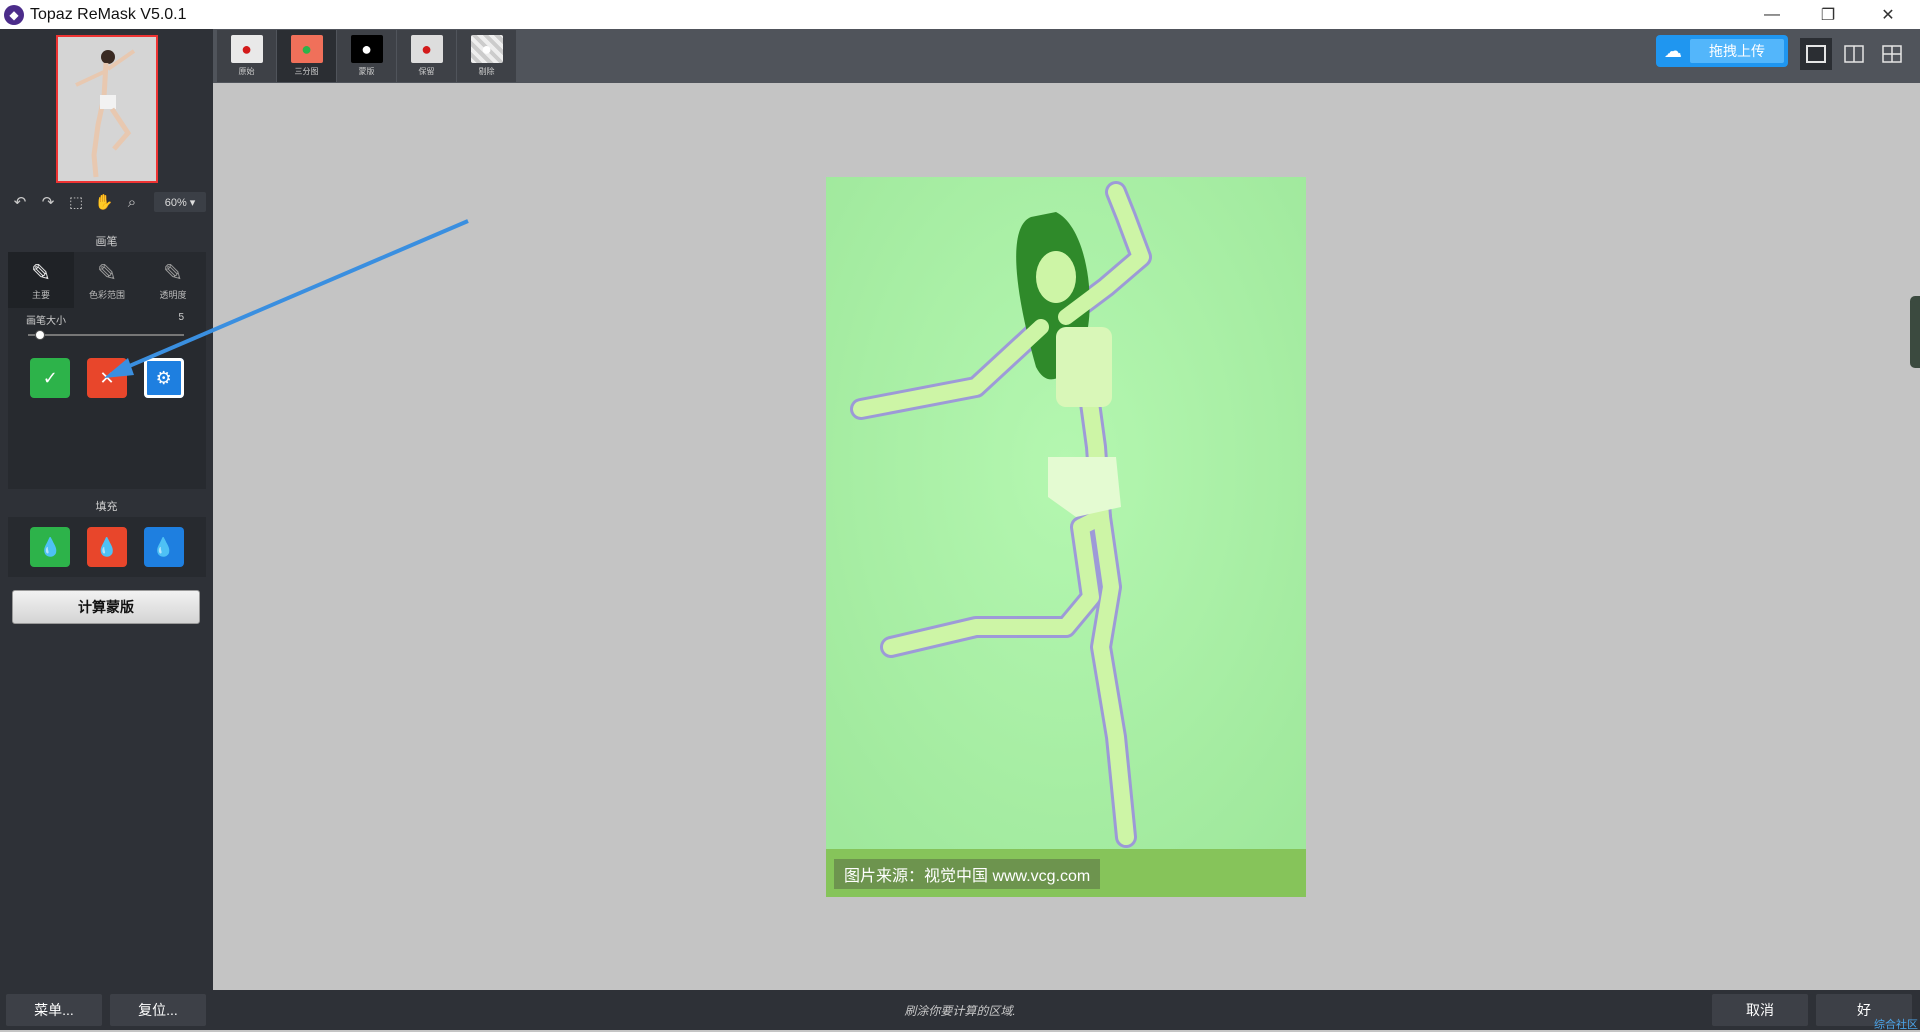 The width and height of the screenshot is (1920, 1032). What do you see at coordinates (132, 202) in the screenshot?
I see `zoom-icon: ⌕` at bounding box center [132, 202].